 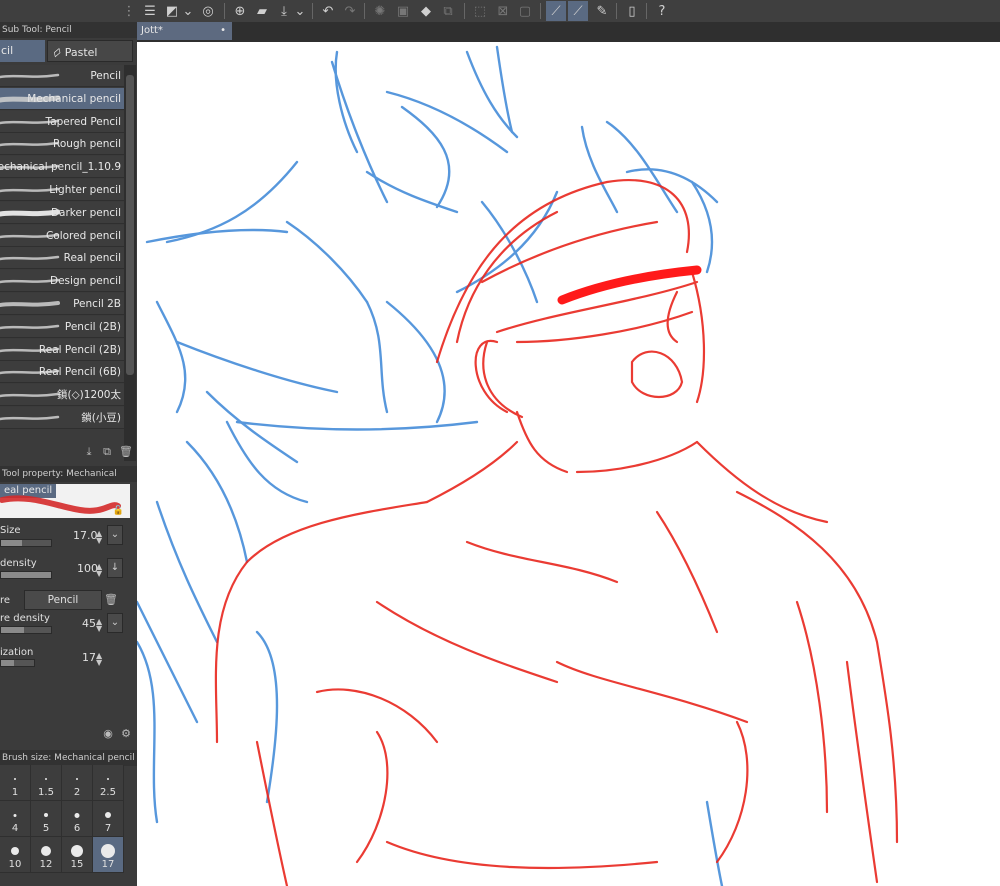 What do you see at coordinates (172, 11) in the screenshot?
I see `new-layer-icon: ◩` at bounding box center [172, 11].